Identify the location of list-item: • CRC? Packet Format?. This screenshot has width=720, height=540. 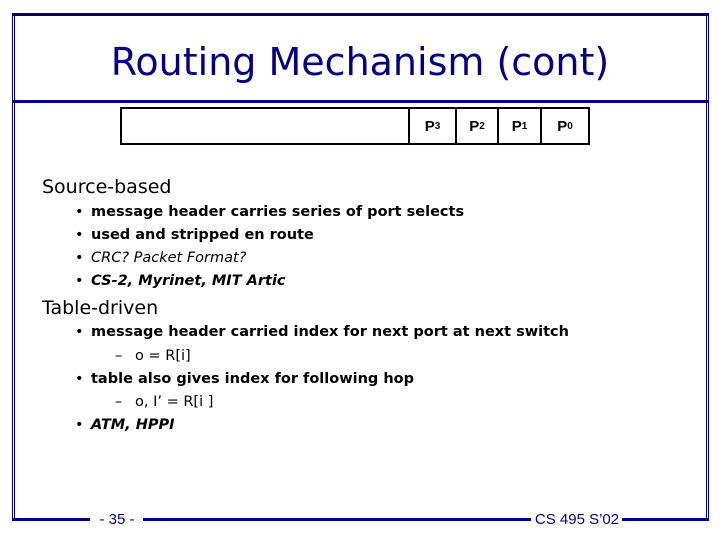
(161, 258).